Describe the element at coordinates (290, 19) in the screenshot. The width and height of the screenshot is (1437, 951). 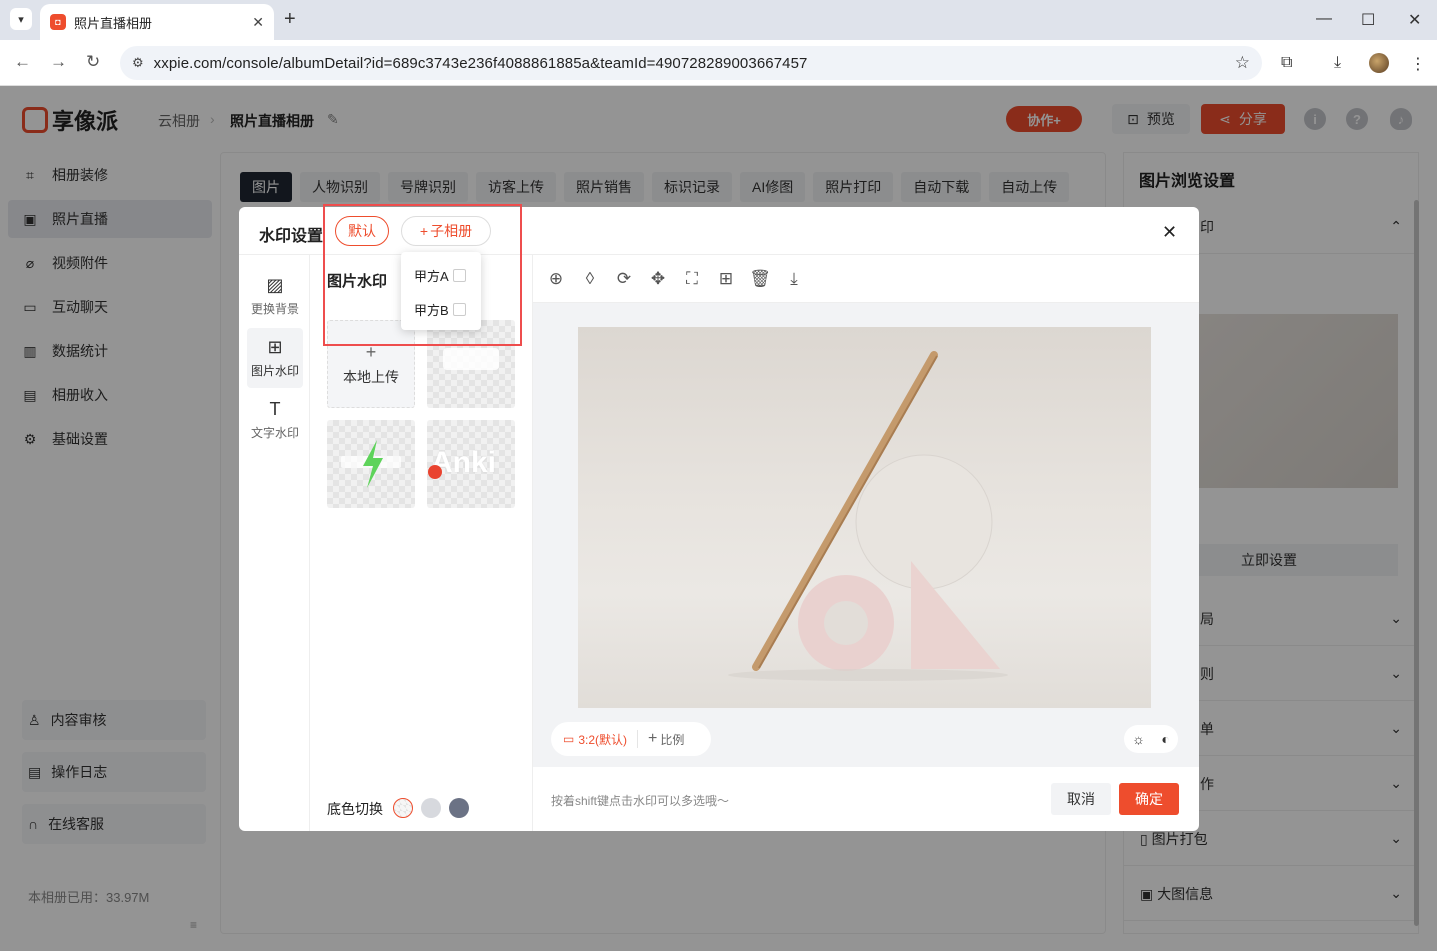
I see `new-tab-button: +` at that location.